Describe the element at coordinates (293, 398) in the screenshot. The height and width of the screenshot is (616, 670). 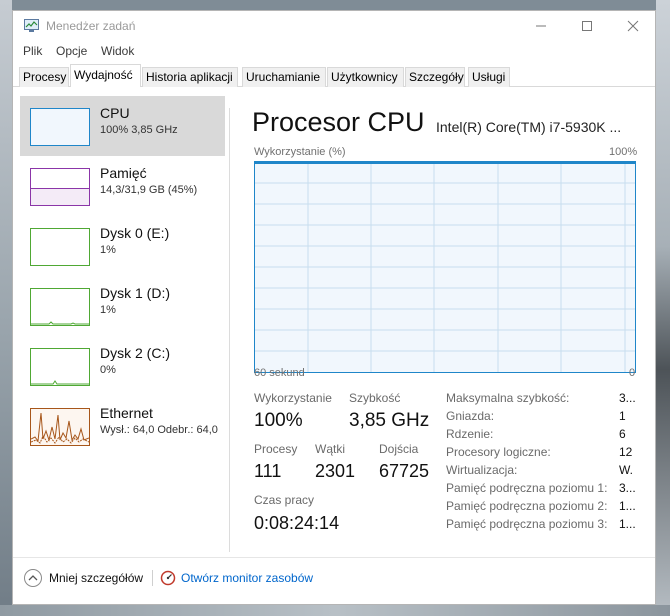
I see `utilization-label: Wykorzystanie` at that location.